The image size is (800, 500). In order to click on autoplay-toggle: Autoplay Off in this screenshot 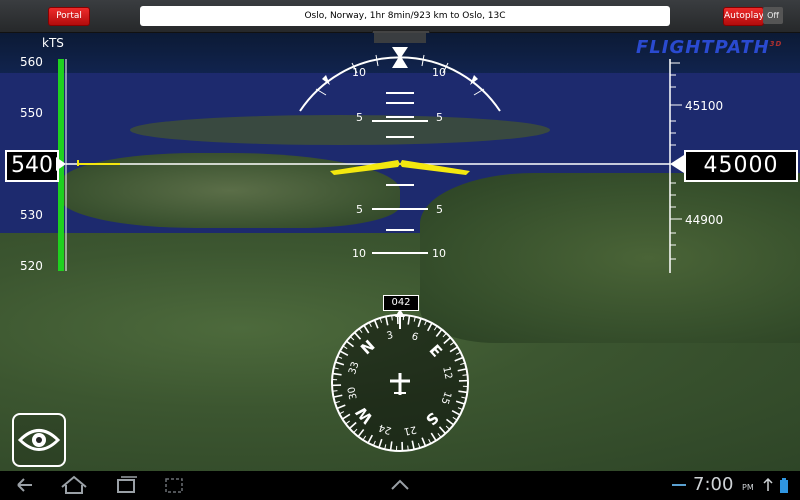, I will do `click(753, 16)`.